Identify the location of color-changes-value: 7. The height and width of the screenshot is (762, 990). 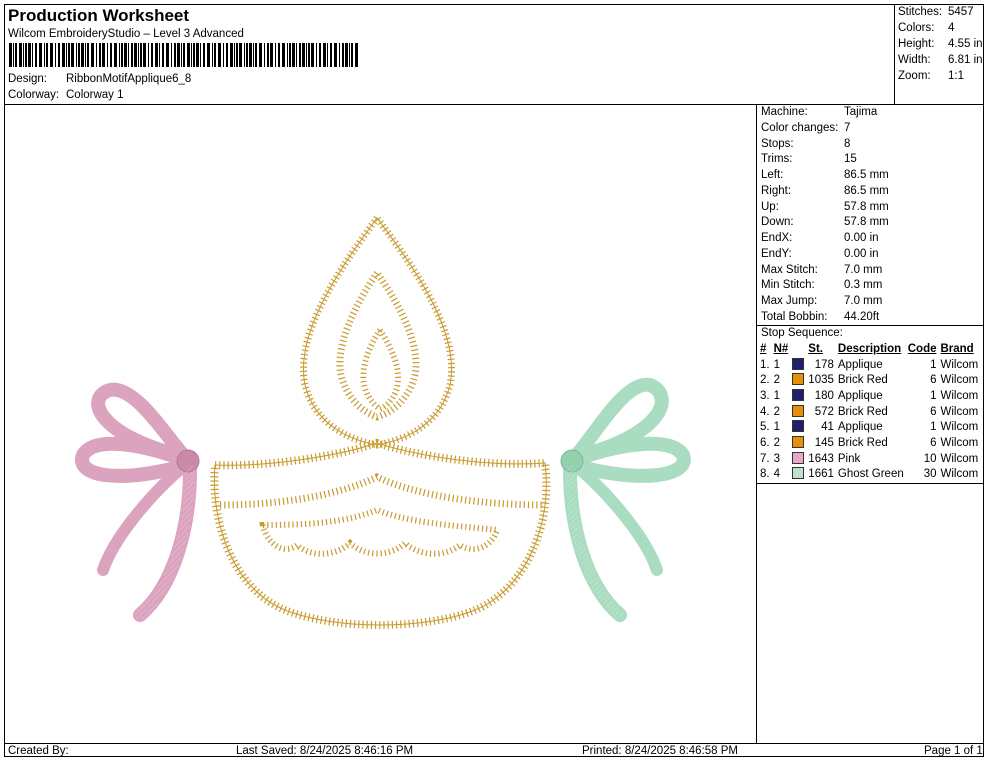
(847, 128).